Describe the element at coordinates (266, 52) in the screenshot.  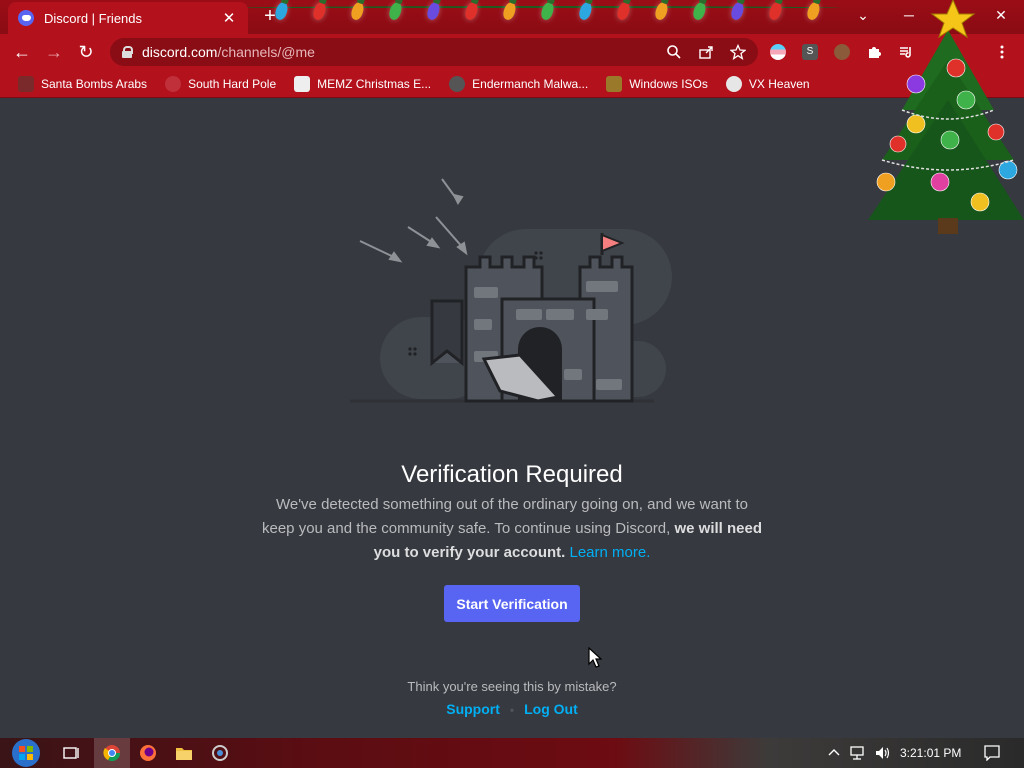
I see `url-path: /channels/@me` at that location.